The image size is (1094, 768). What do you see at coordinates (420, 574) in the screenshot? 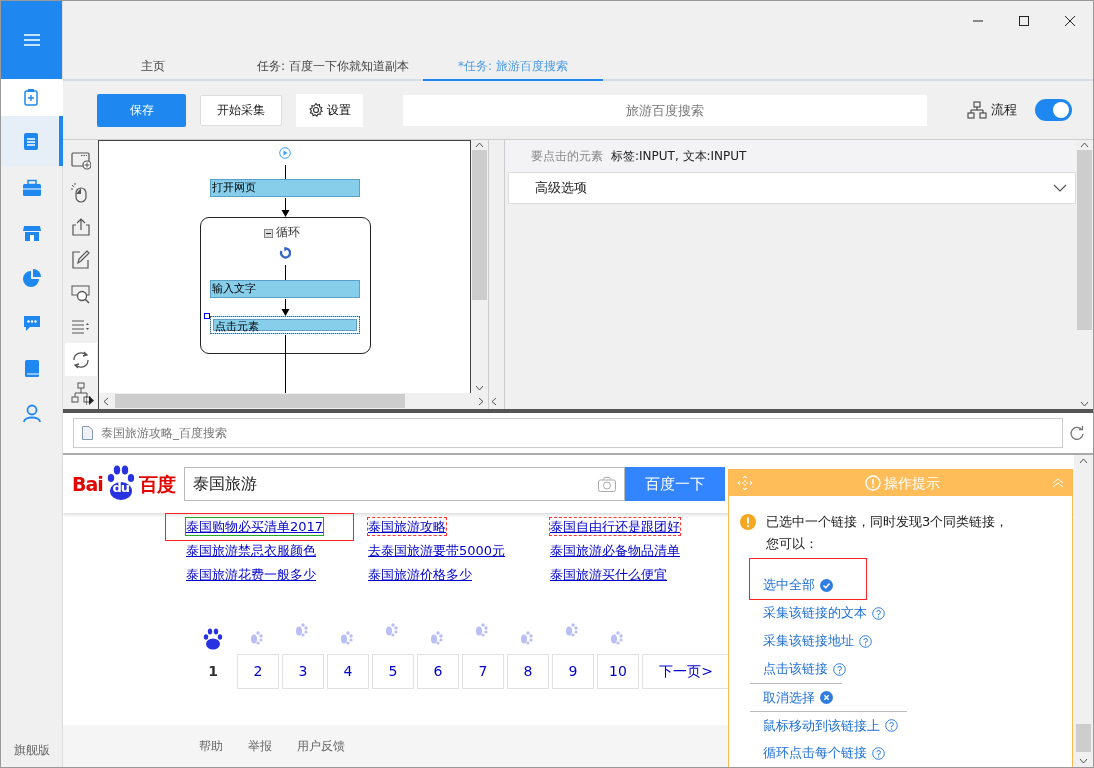
I see `related-search-link: 泰国旅游价格多少` at bounding box center [420, 574].